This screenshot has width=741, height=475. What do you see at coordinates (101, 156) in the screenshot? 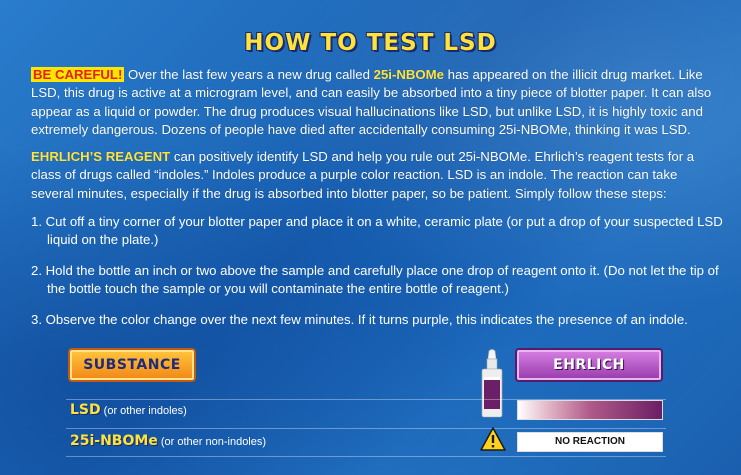
I see `ehrlich-label: EHRLICH’S REAGENT` at bounding box center [101, 156].